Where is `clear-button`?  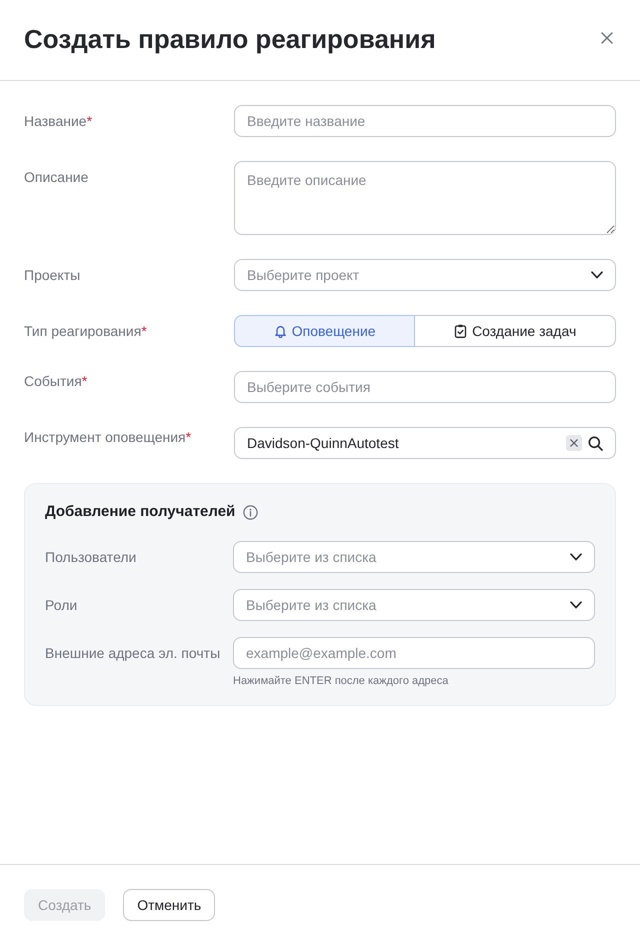
clear-button is located at coordinates (574, 443).